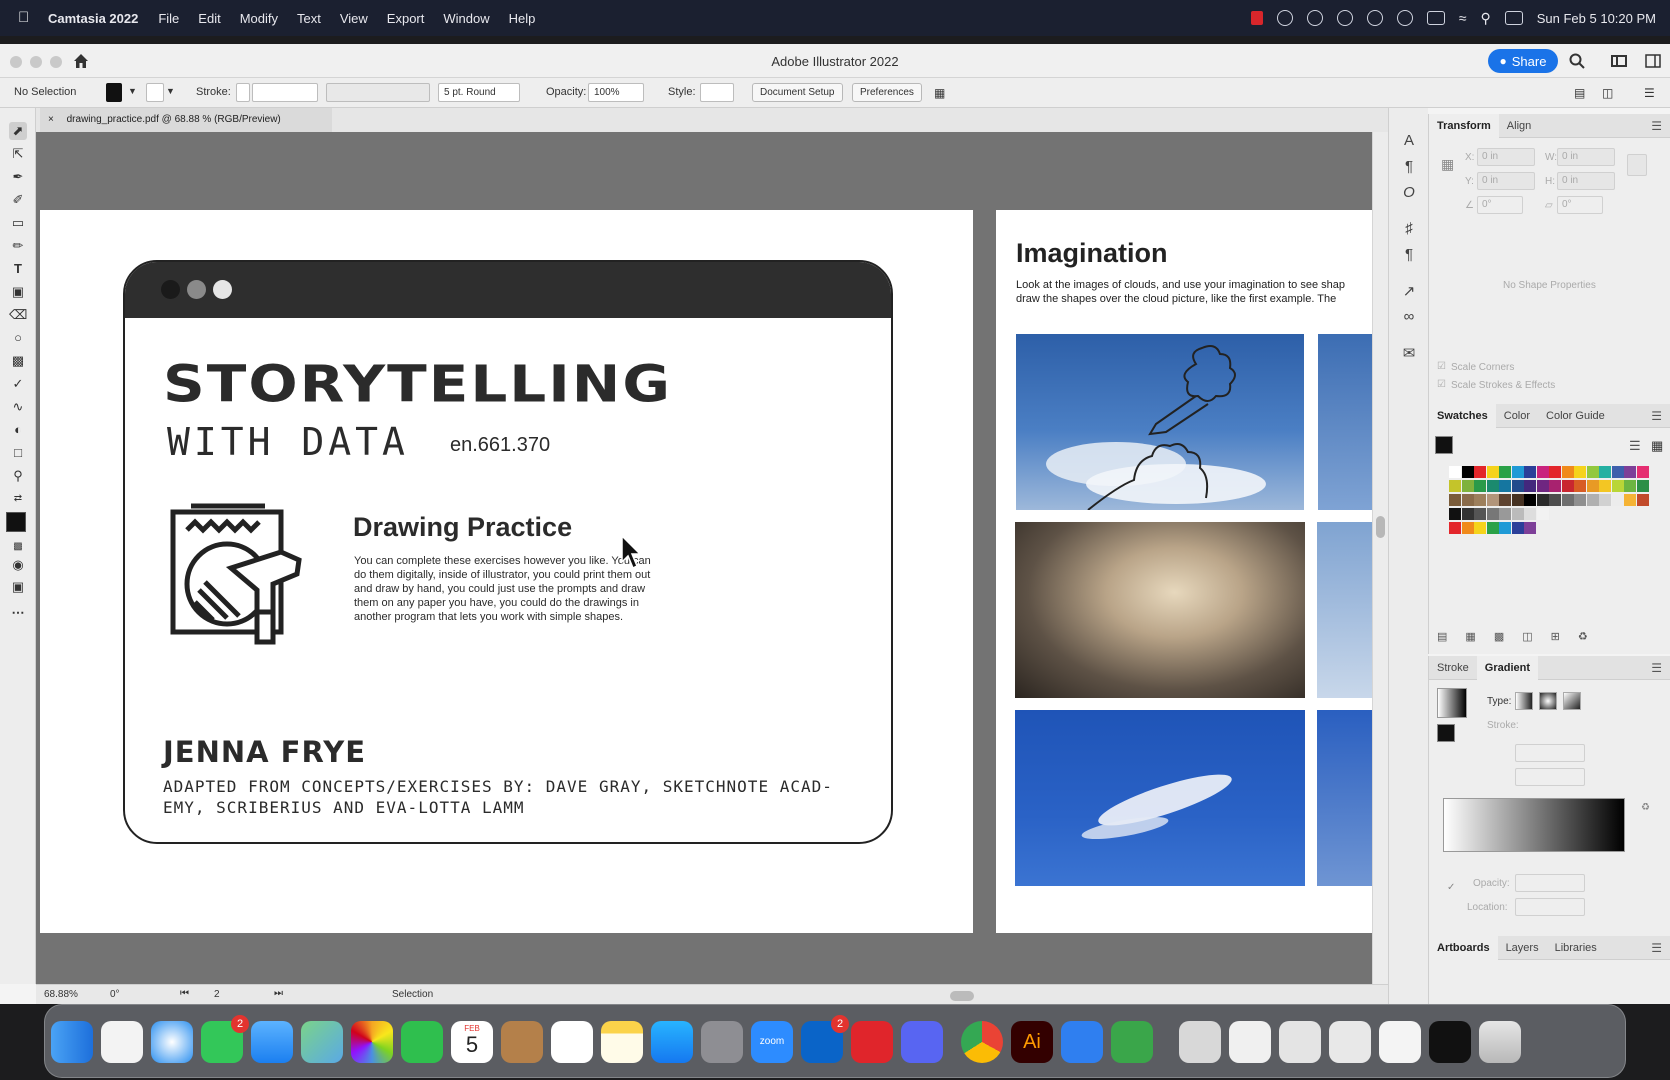 This screenshot has width=1670, height=1080. What do you see at coordinates (184, 993) in the screenshot?
I see `first-artboard-icon: ⏮` at bounding box center [184, 993].